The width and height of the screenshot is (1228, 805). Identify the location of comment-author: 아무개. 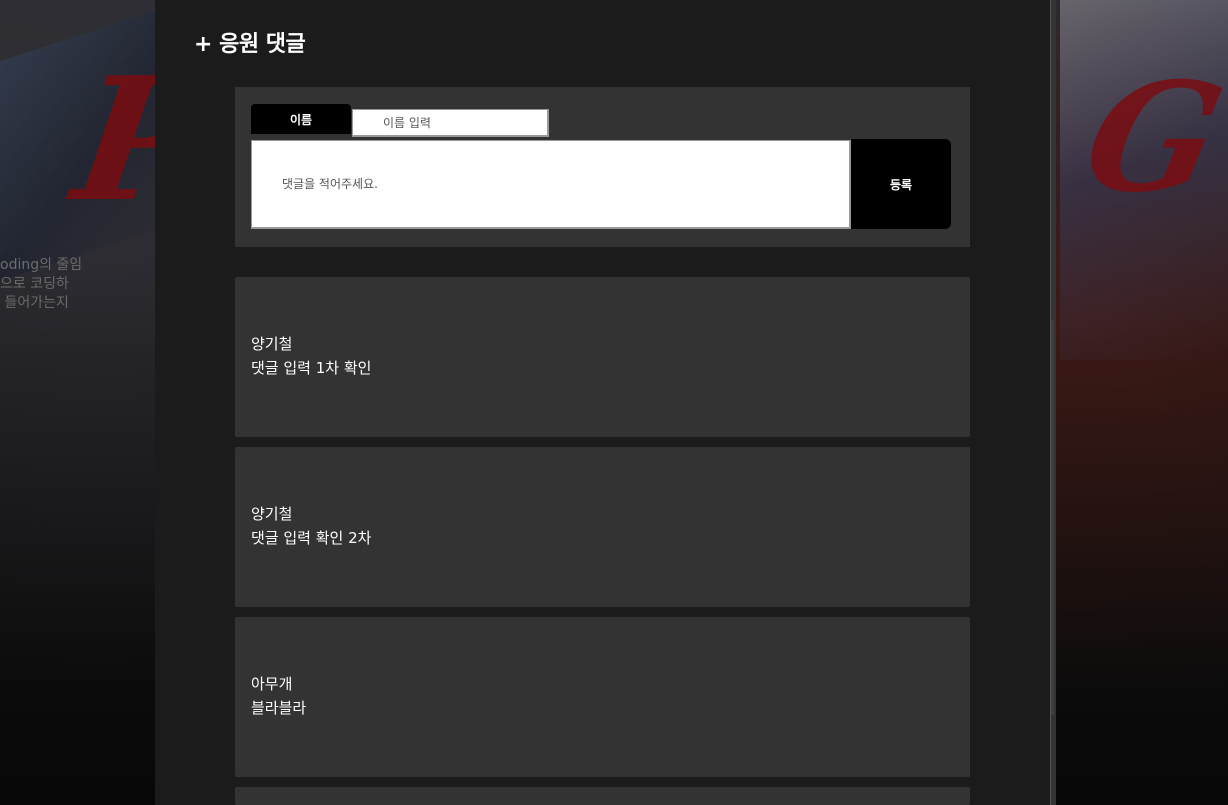
(272, 684).